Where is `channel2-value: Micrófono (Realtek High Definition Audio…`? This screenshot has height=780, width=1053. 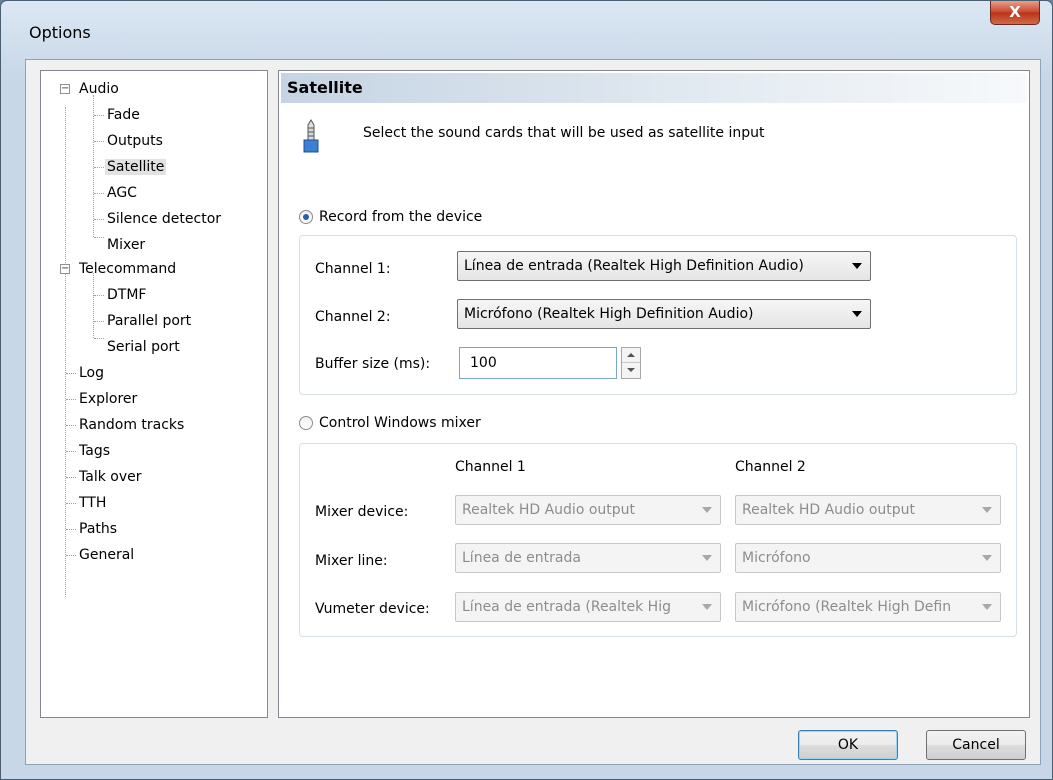 channel2-value: Micrófono (Realtek High Definition Audio… is located at coordinates (609, 314).